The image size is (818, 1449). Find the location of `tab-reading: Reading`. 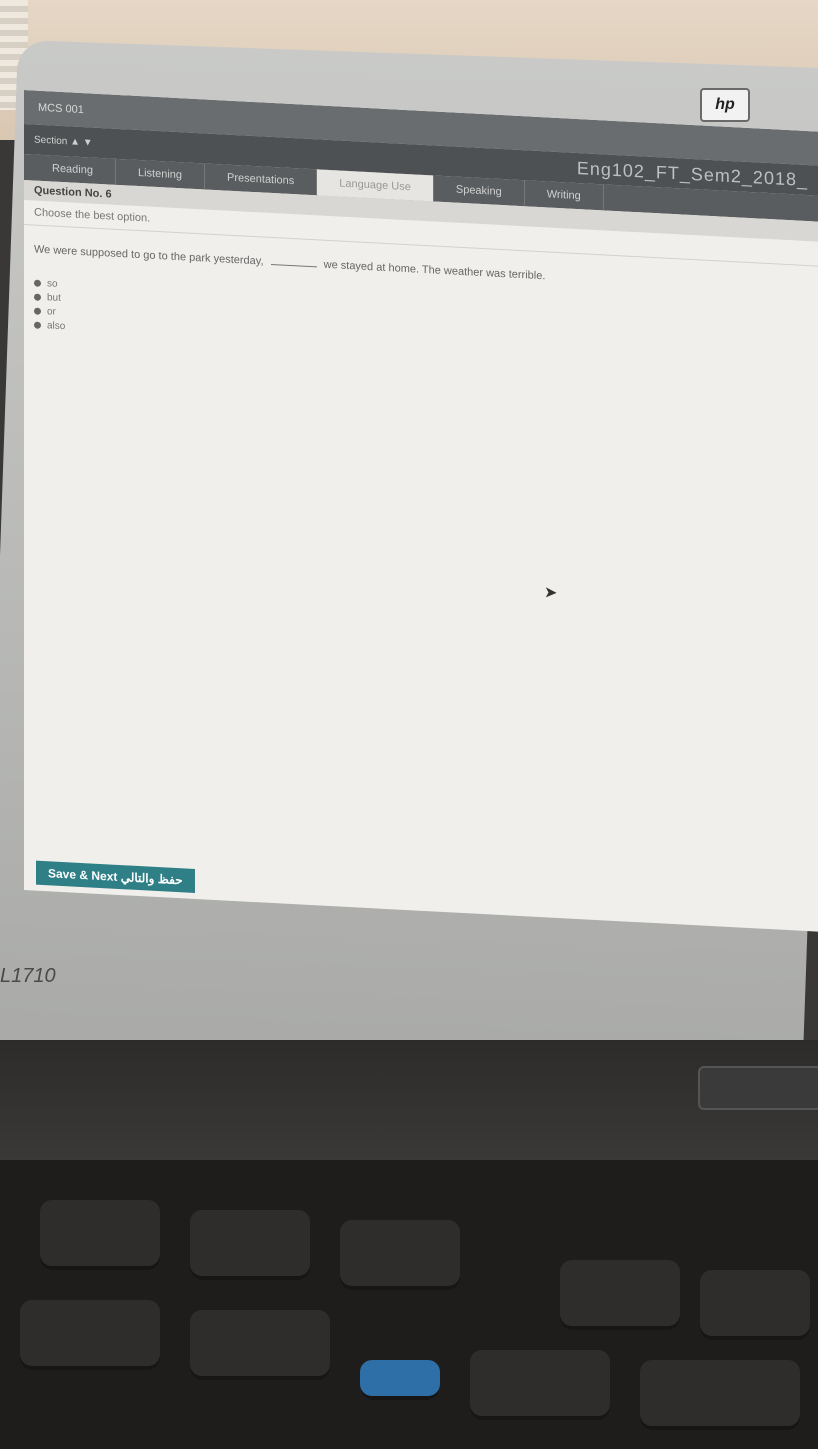

tab-reading: Reading is located at coordinates (73, 169).